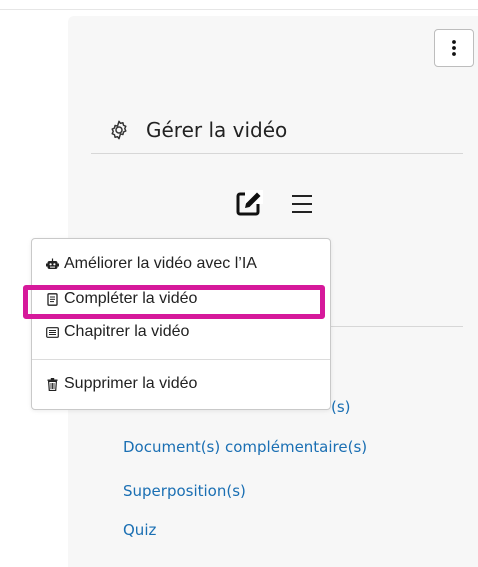 The width and height of the screenshot is (478, 567). Describe the element at coordinates (52, 299) in the screenshot. I see `document-icon` at that location.